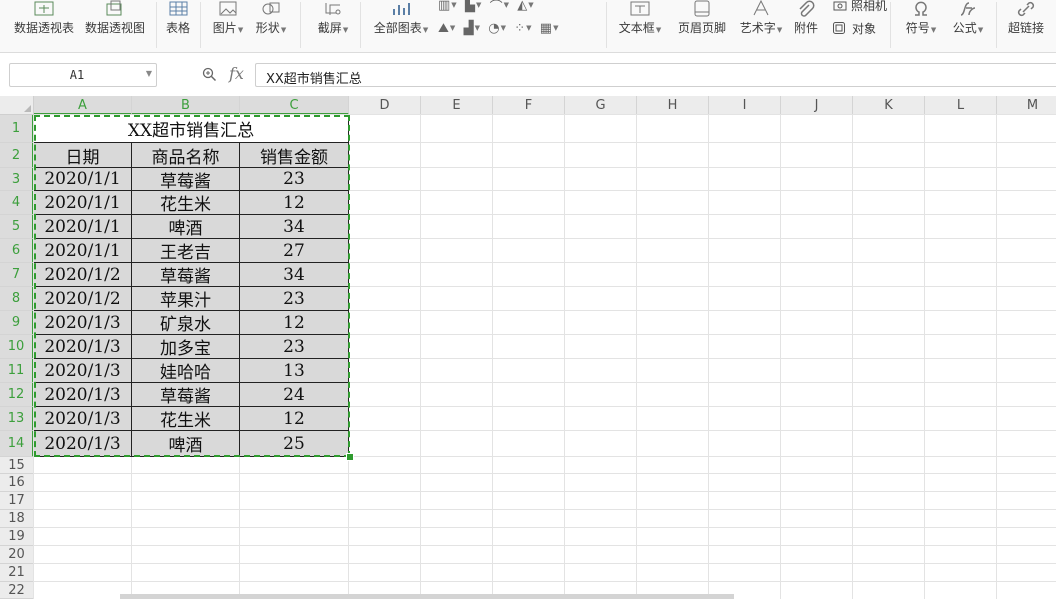 This screenshot has height=599, width=1056. I want to click on ribbon-button-header-footer: 页眉页脚, so click(702, 24).